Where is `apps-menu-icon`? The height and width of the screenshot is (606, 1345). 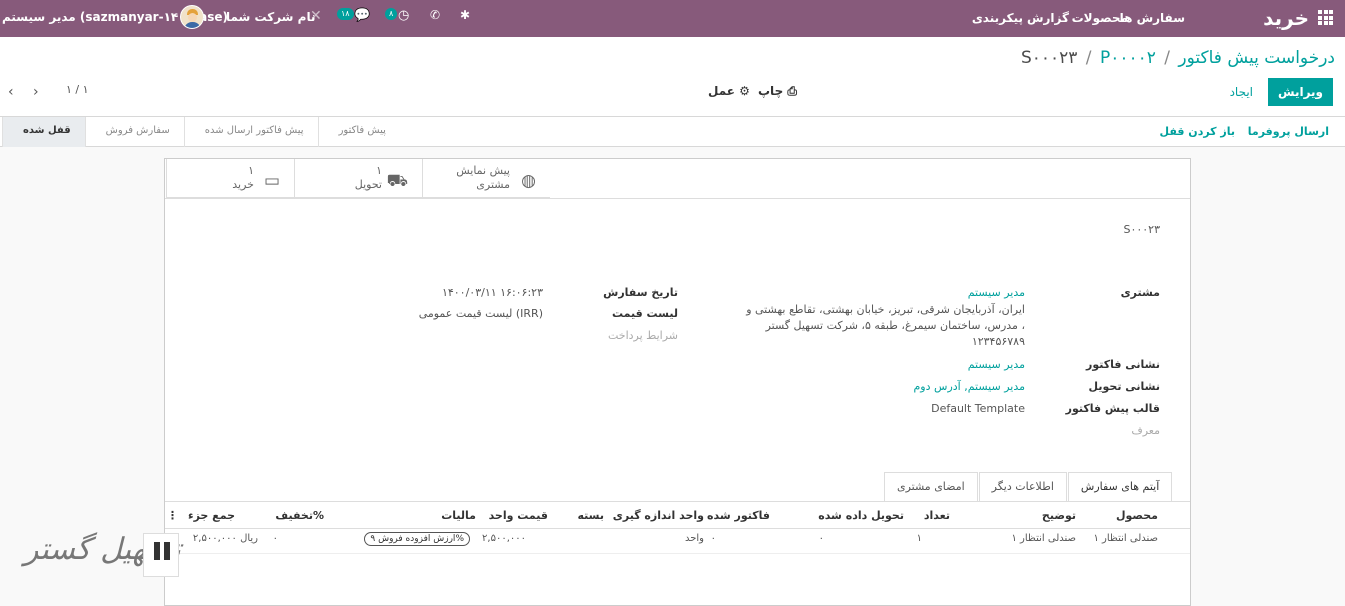 apps-menu-icon is located at coordinates (1325, 17).